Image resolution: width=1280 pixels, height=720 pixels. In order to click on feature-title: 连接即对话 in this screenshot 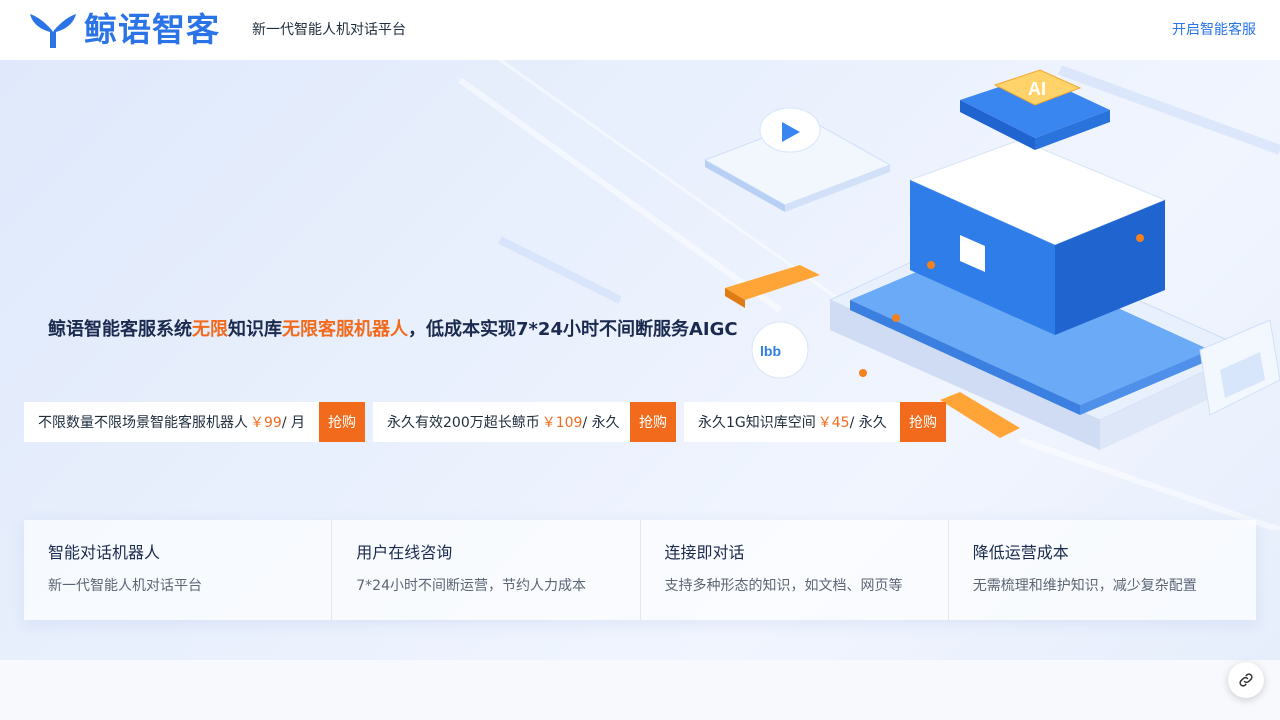, I will do `click(704, 552)`.